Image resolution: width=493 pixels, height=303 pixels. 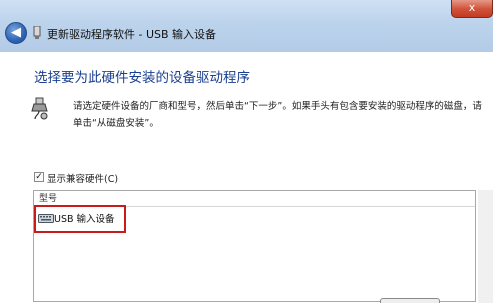 What do you see at coordinates (39, 177) in the screenshot?
I see `show-compatible-checkbox: ✓` at bounding box center [39, 177].